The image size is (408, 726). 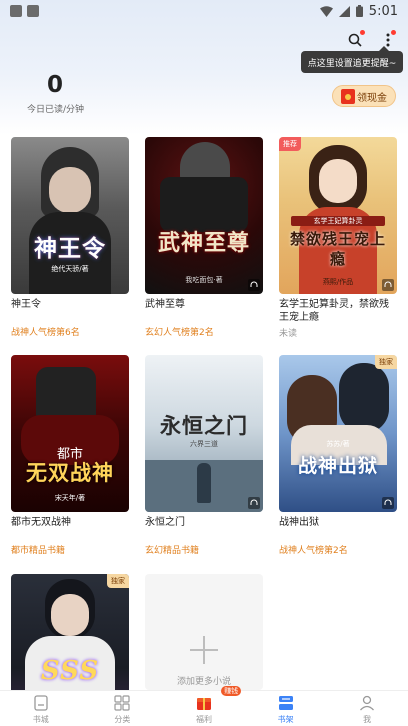 I want to click on search-icon, so click(x=355, y=40).